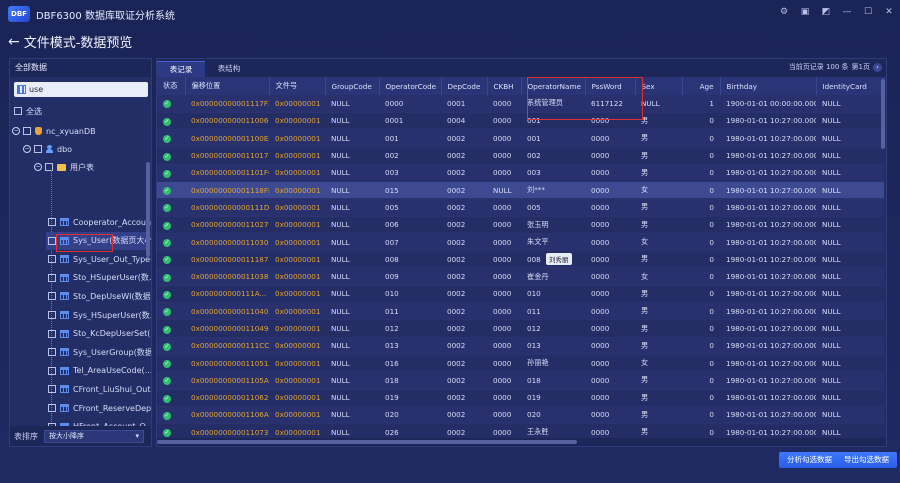 Image resolution: width=900 pixels, height=483 pixels. What do you see at coordinates (227, 155) in the screenshot?
I see `table-cell: 0x0000000000110170` at bounding box center [227, 155].